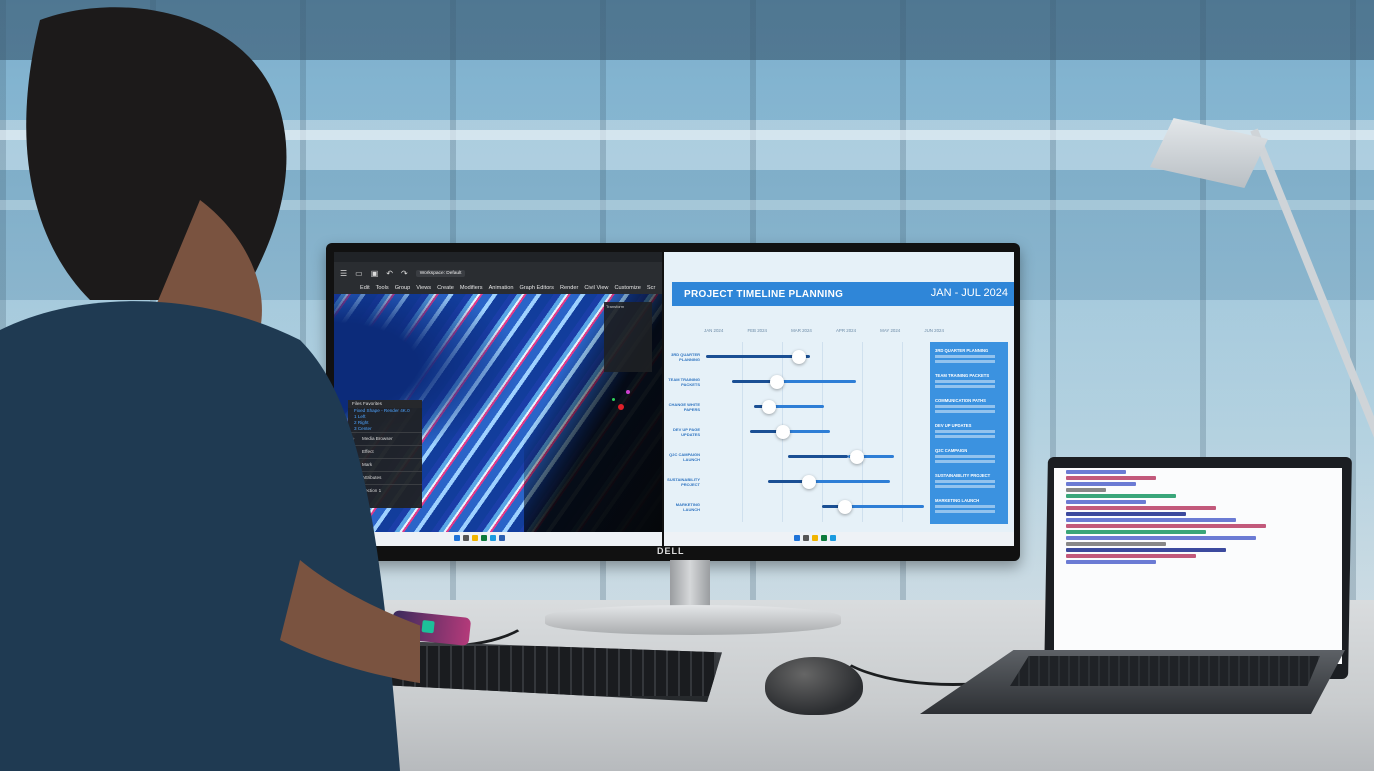 This screenshot has height=771, width=1374. I want to click on side-entry: COMMUNICATION PATHS, so click(970, 405).